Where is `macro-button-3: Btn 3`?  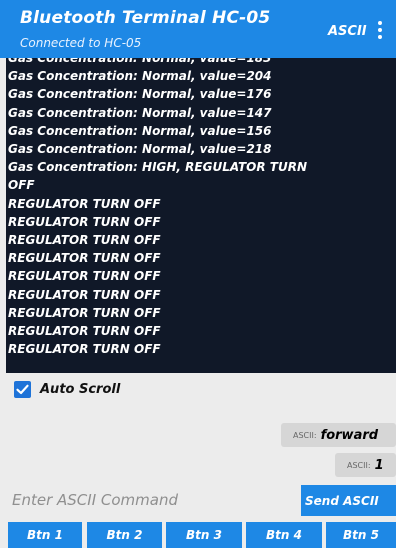
macro-button-3: Btn 3 is located at coordinates (204, 535).